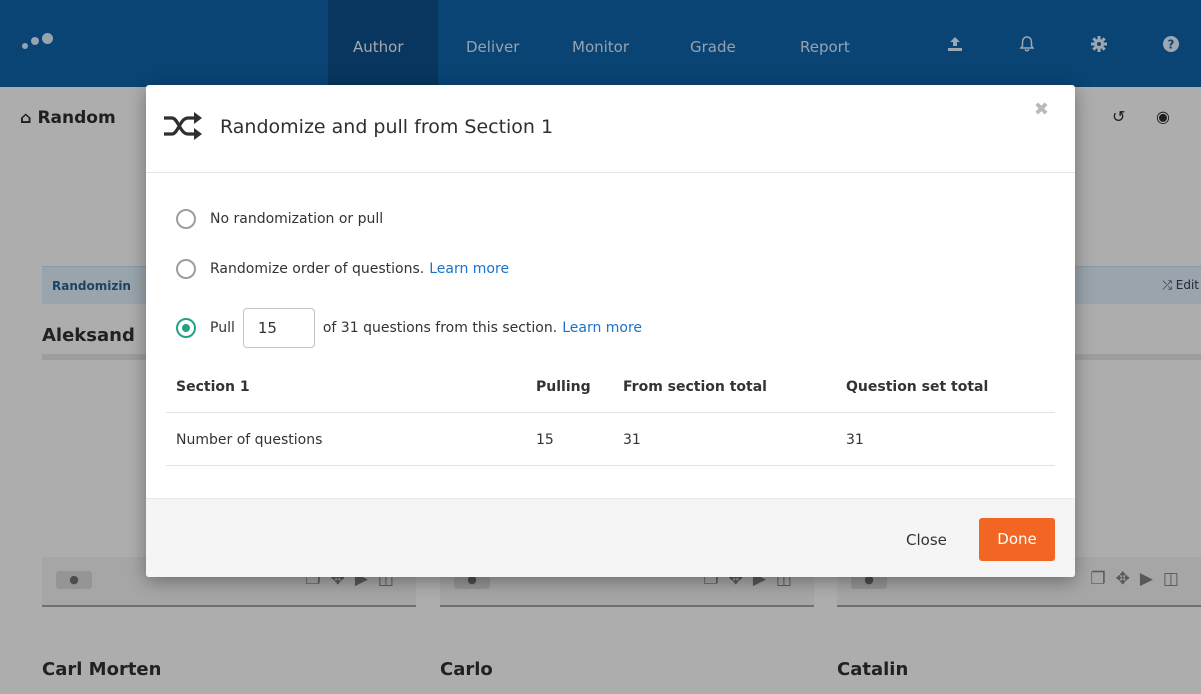 This screenshot has width=1201, height=694. I want to click on shuffle-icon, so click(183, 126).